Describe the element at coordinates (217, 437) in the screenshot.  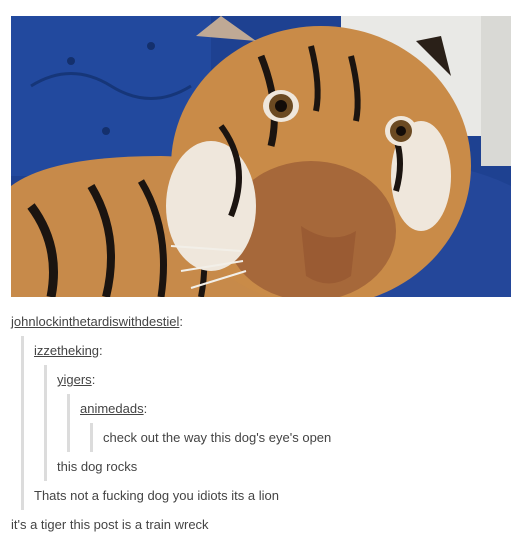
I see `reply-text: check out the way this dog's eye's open` at that location.